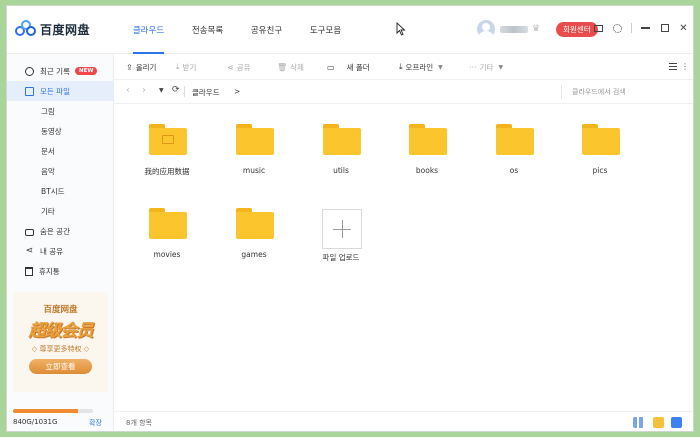  I want to click on upload-label: 올리기, so click(146, 67).